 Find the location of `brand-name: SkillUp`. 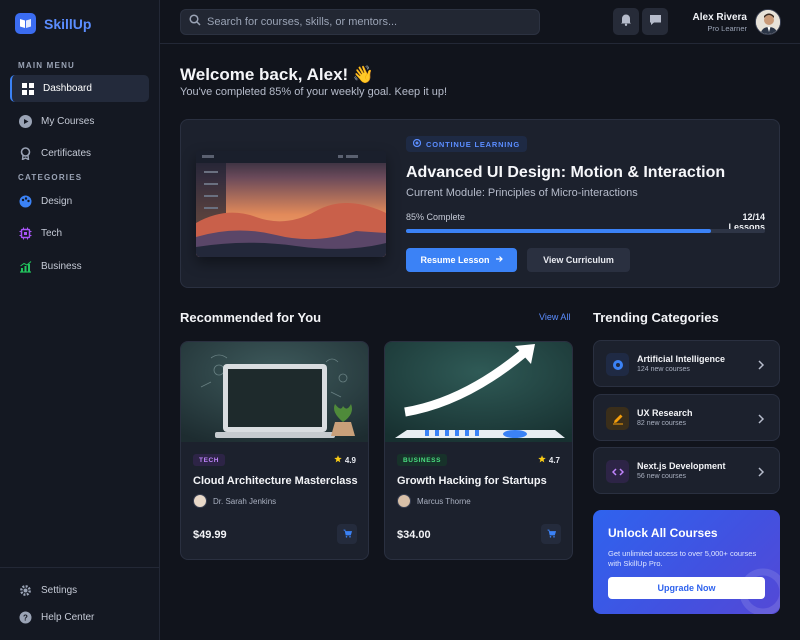

brand-name: SkillUp is located at coordinates (68, 23).